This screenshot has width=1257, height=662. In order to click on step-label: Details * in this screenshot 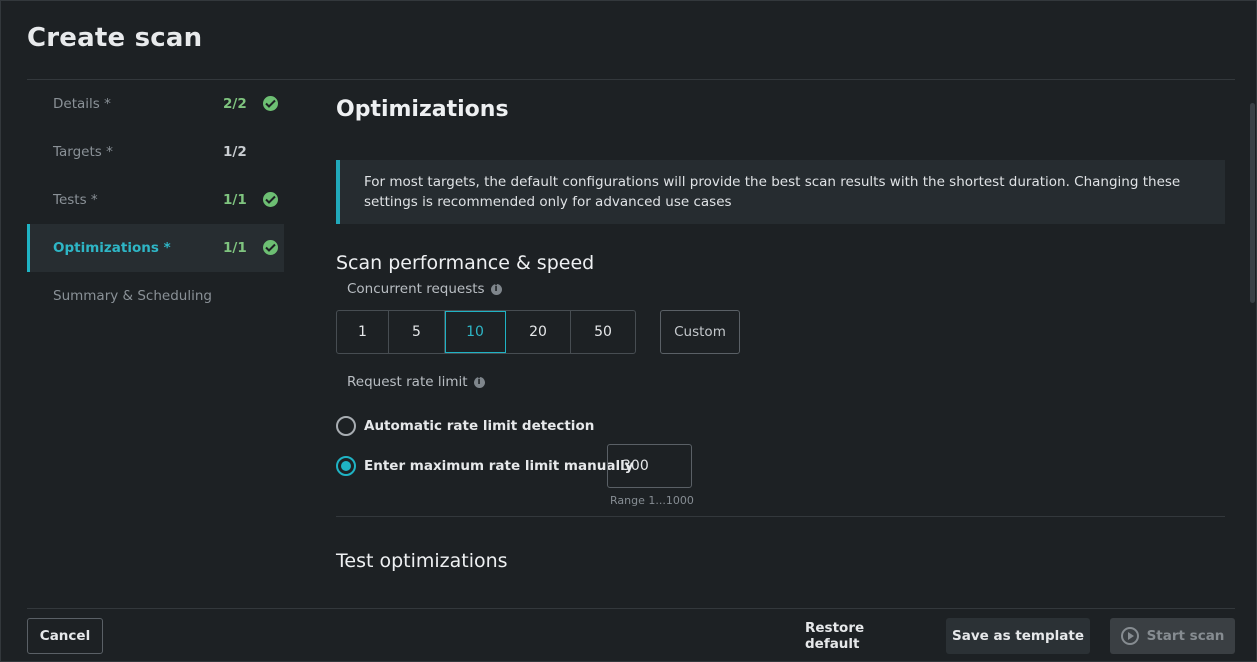, I will do `click(82, 104)`.